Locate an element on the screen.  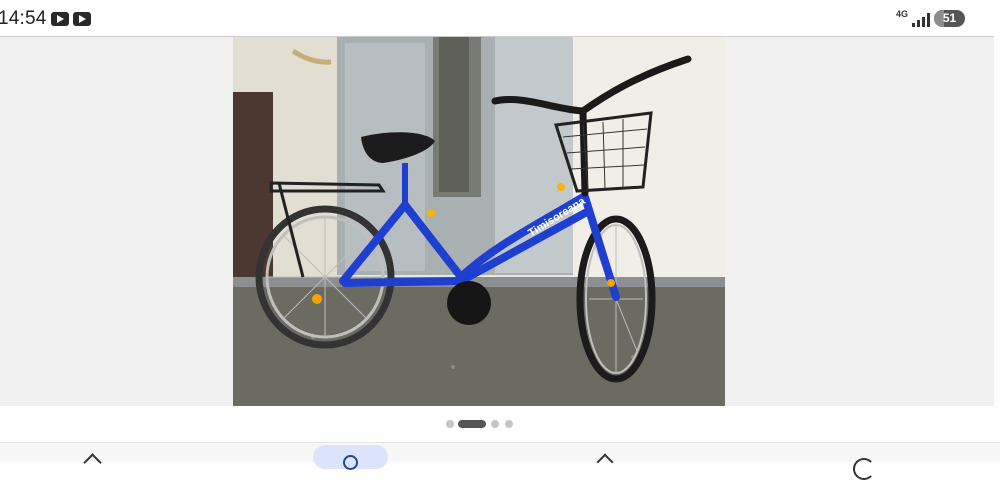
search-icon is located at coordinates (350, 457).